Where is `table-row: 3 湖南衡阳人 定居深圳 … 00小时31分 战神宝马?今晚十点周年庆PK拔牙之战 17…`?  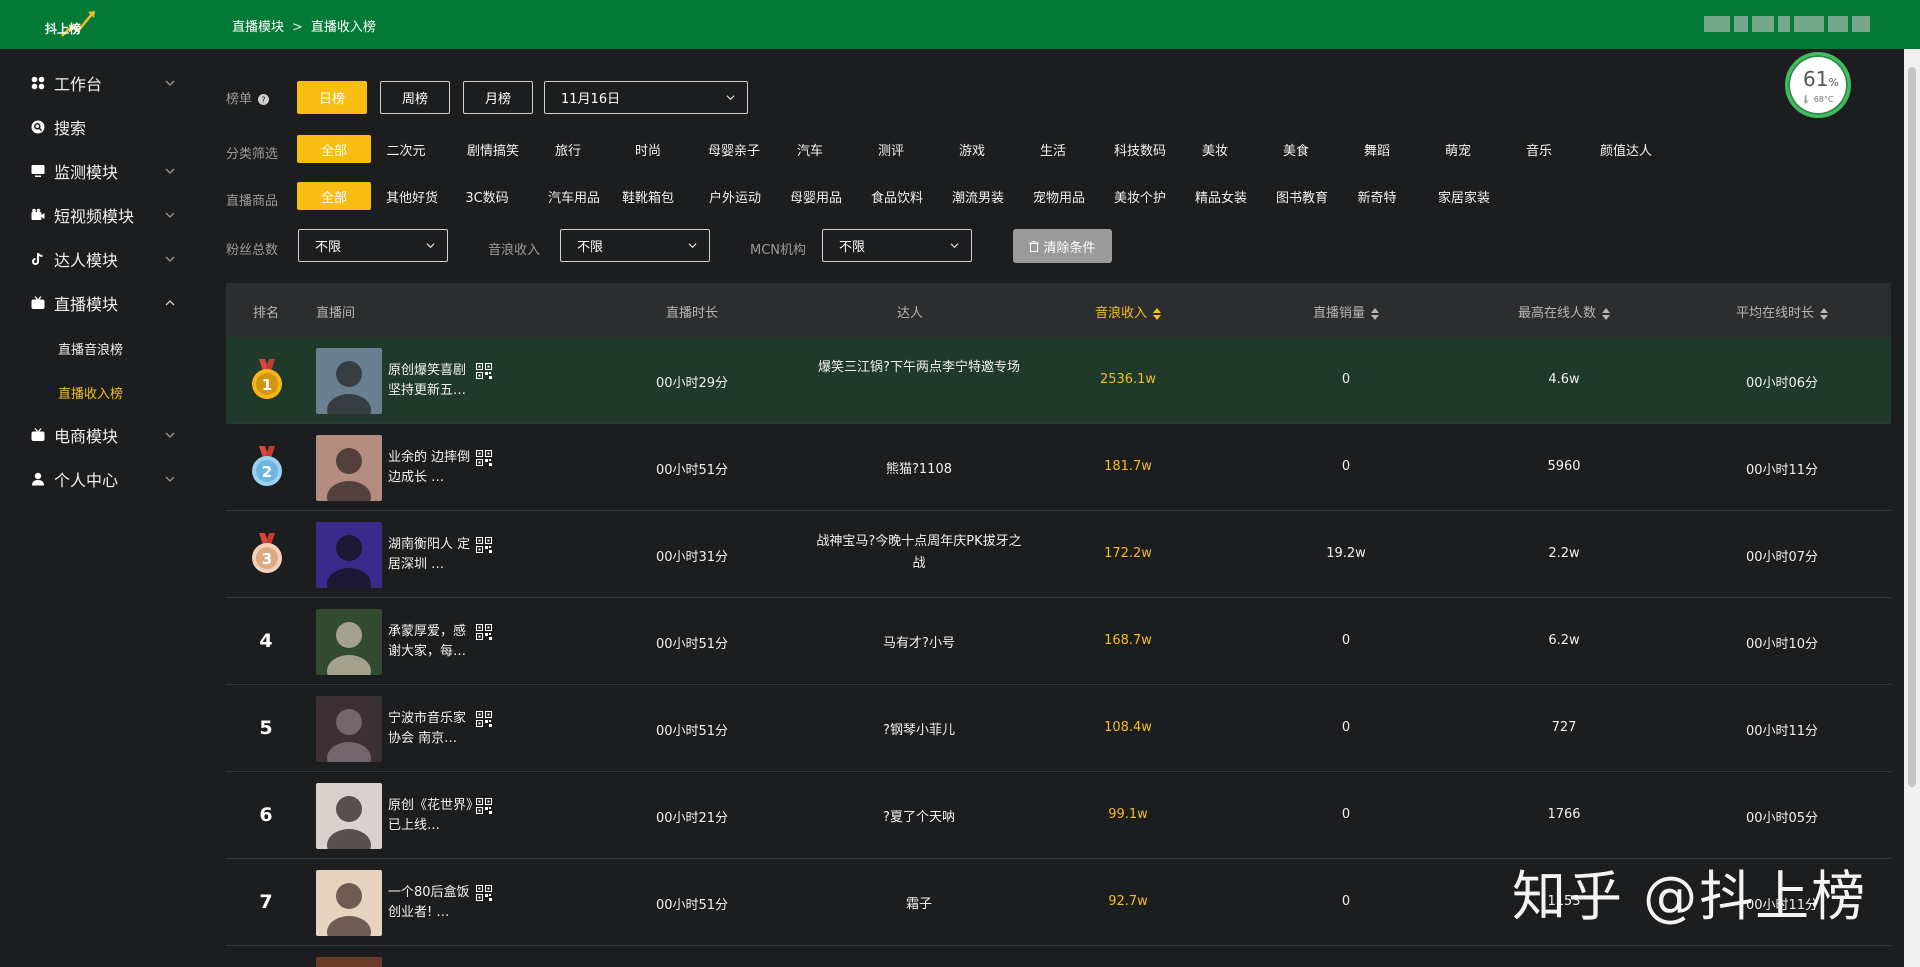 table-row: 3 湖南衡阳人 定居深圳 … 00小时31分 战神宝马?今晚十点周年庆PK拔牙之战 17… is located at coordinates (1058, 554).